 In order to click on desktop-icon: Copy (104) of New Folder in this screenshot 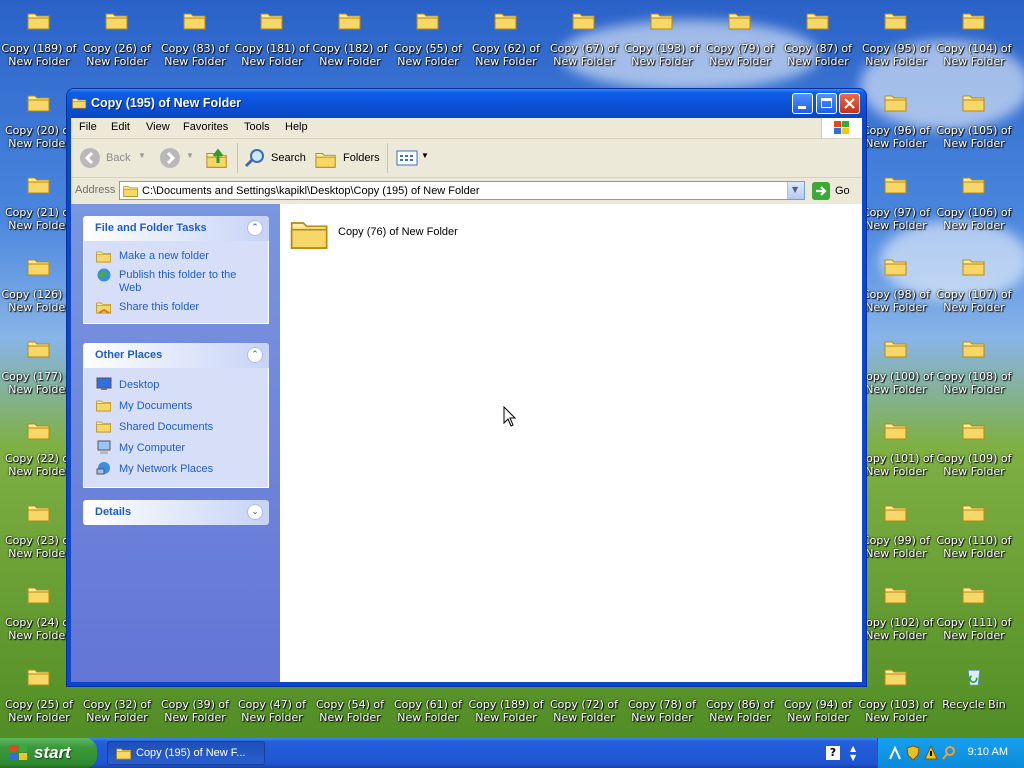, I will do `click(974, 44)`.